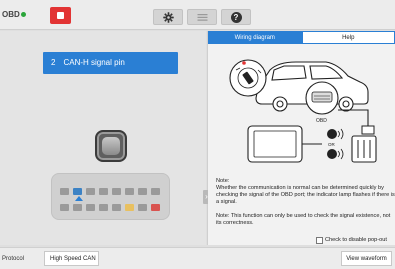 Image resolution: width=395 pixels, height=269 pixels. I want to click on obd-port-inset, so click(322, 98).